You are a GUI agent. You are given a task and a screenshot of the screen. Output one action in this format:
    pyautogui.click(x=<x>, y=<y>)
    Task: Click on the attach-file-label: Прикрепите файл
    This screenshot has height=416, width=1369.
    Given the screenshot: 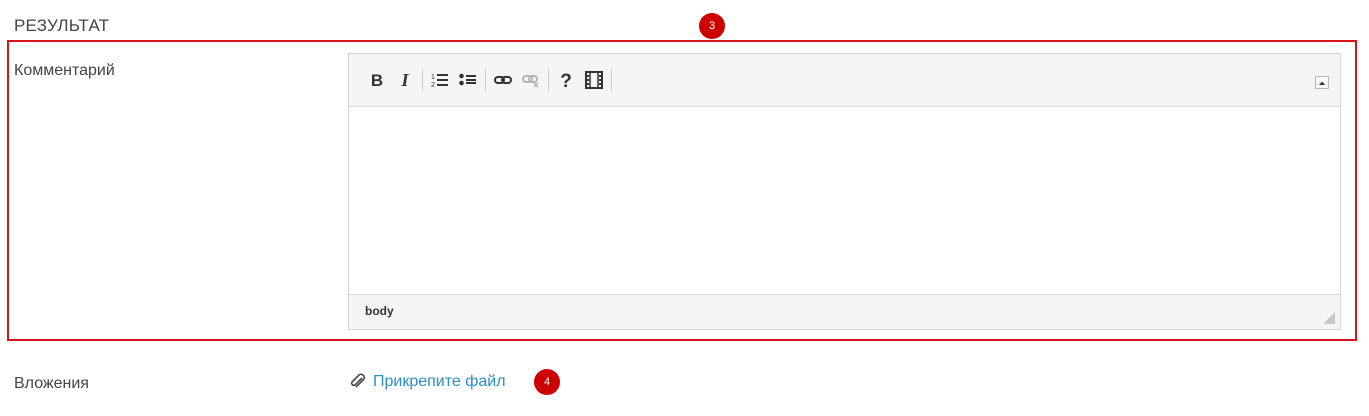 What is the action you would take?
    pyautogui.click(x=439, y=382)
    